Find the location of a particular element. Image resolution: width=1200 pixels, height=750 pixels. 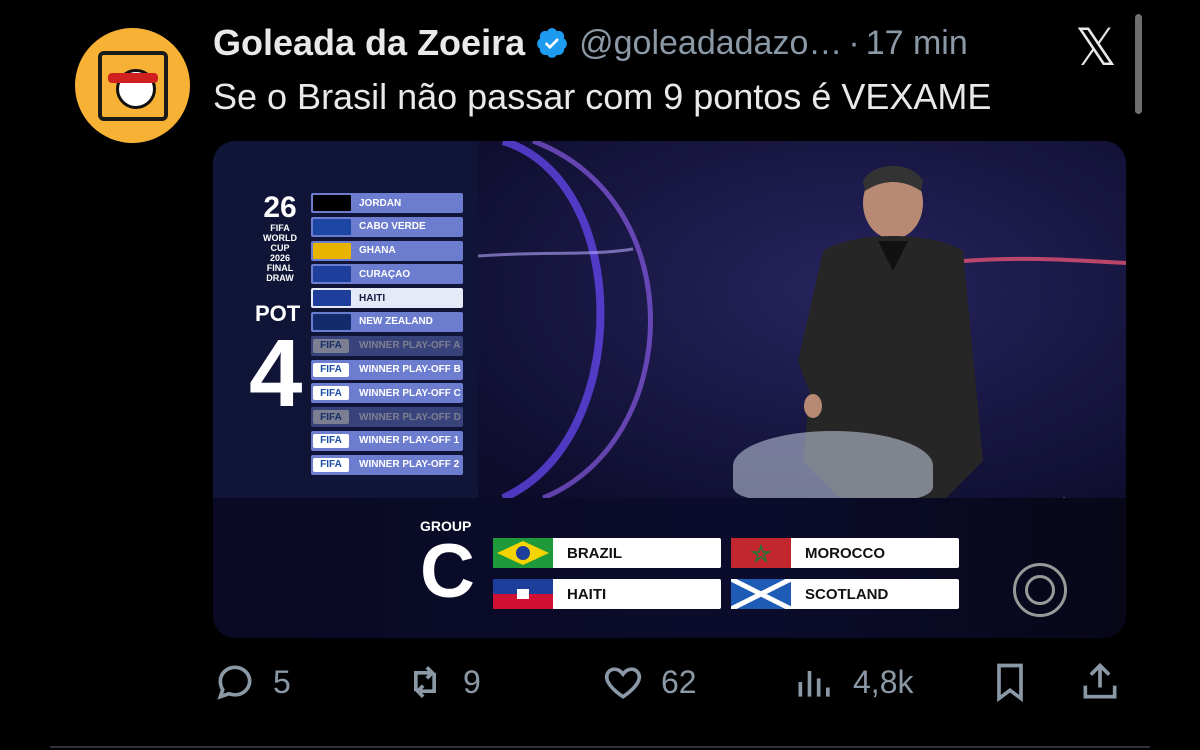

retweet-count: 9 is located at coordinates (472, 681).